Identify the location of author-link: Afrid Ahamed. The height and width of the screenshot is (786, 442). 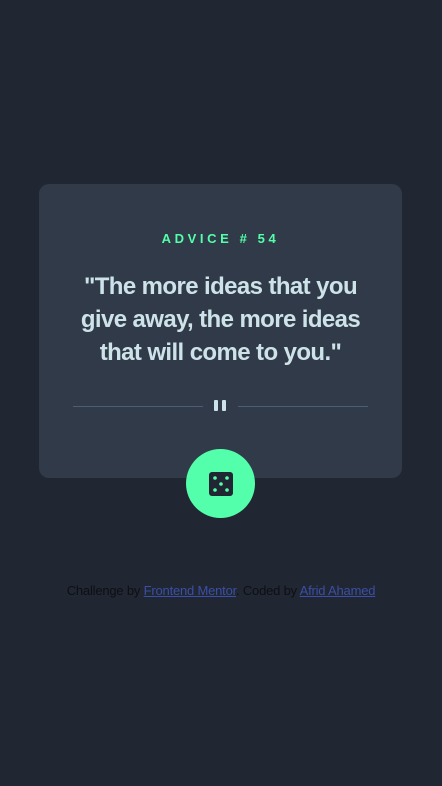
(338, 590).